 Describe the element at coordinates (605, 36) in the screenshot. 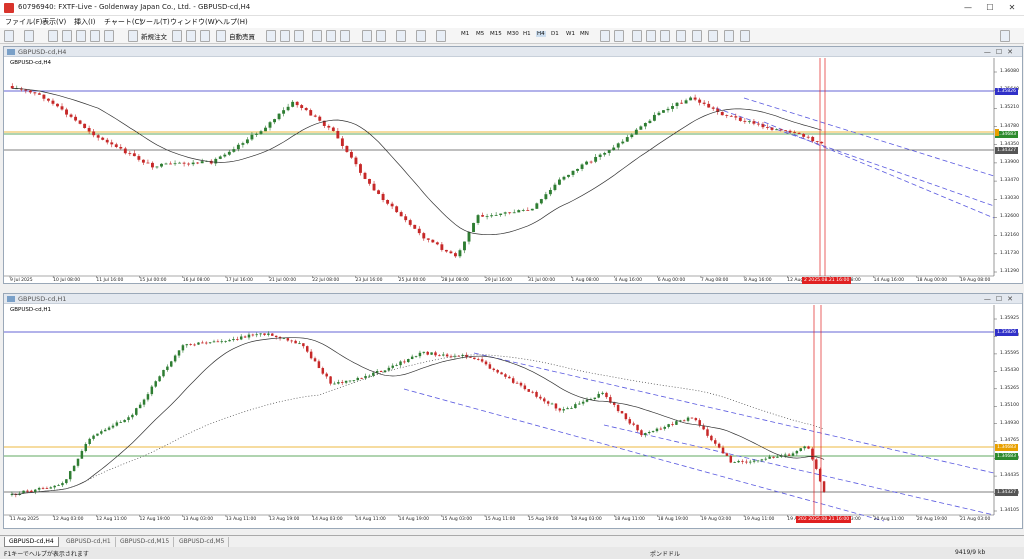

I see `cursor-icon` at that location.